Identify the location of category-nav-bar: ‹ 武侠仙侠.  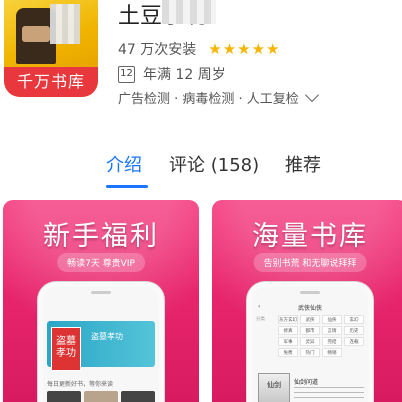
(310, 307).